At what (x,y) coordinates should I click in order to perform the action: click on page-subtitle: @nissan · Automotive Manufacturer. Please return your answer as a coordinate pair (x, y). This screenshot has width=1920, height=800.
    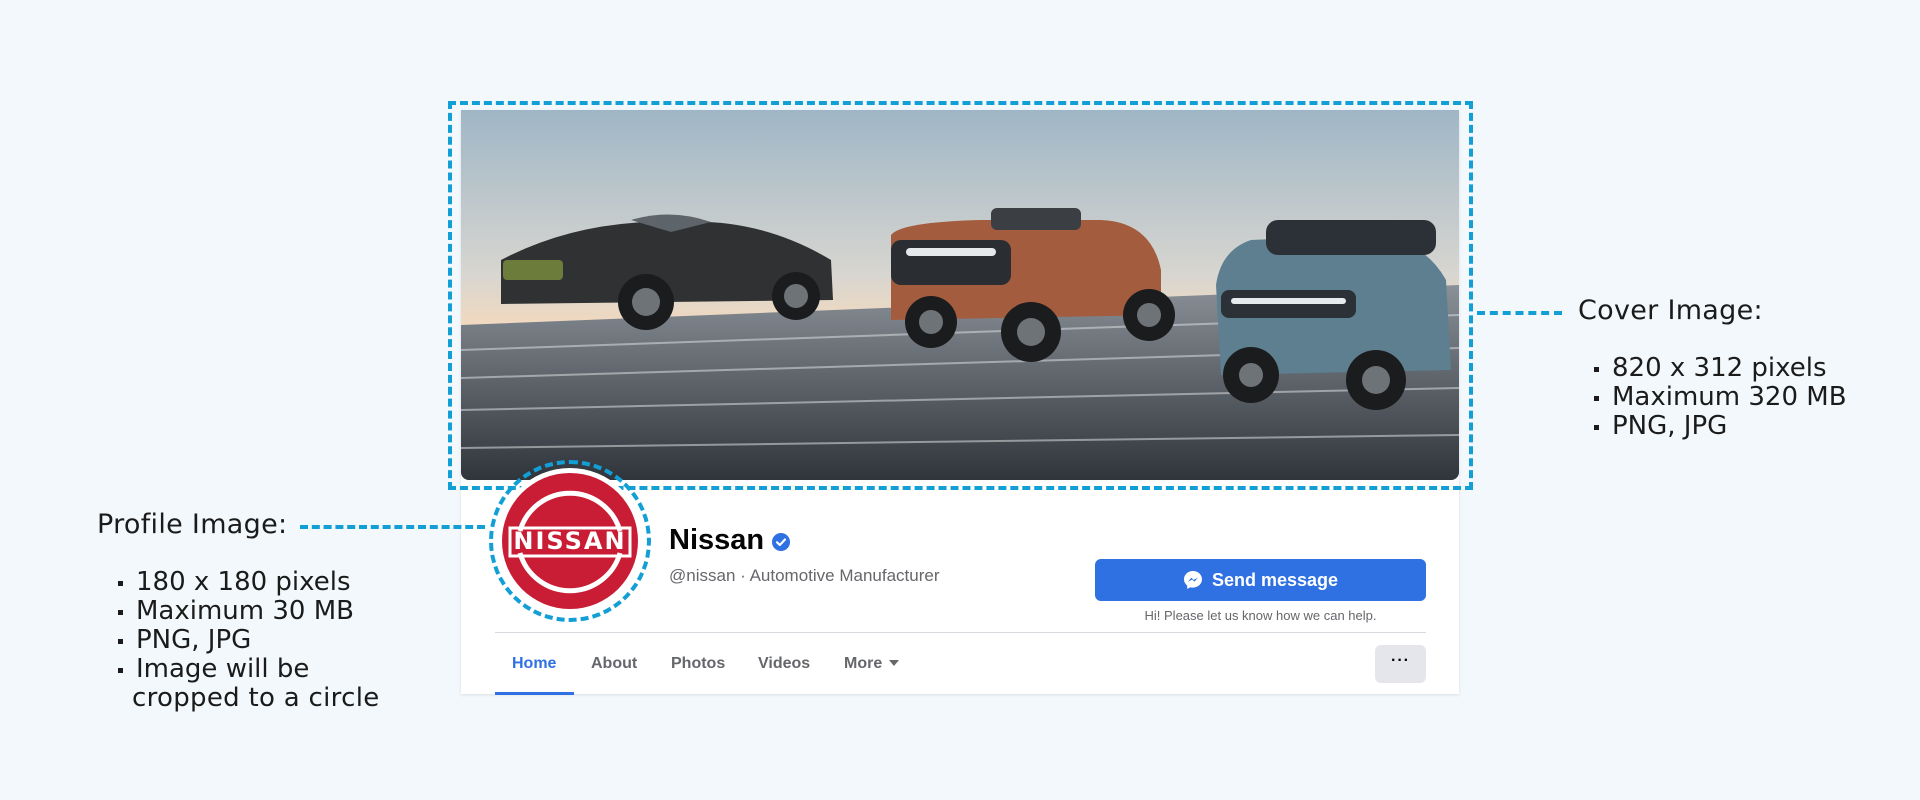
    Looking at the image, I should click on (804, 575).